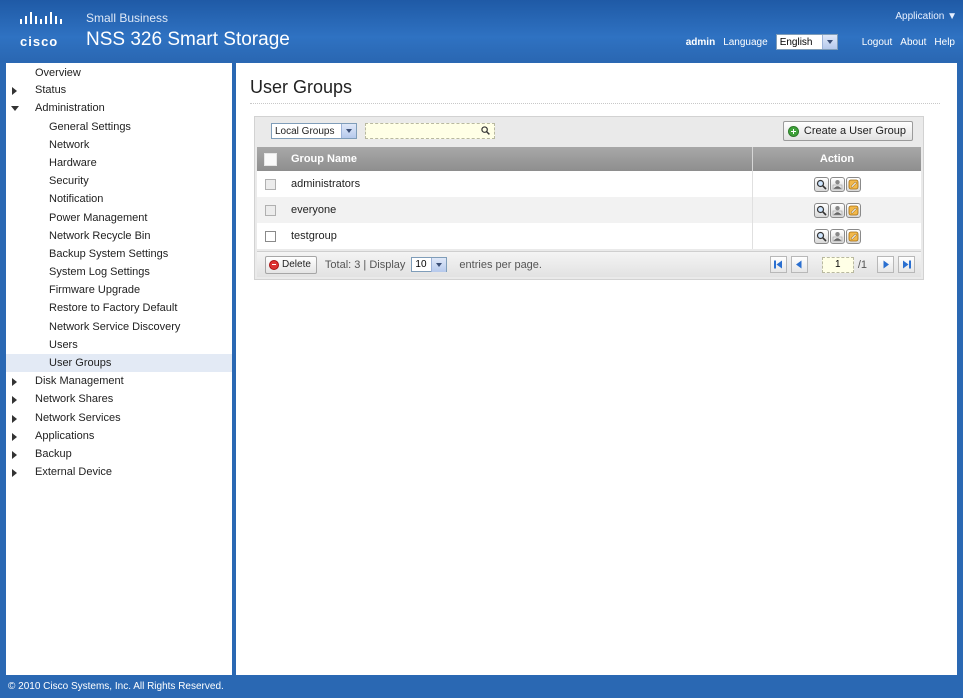 The image size is (963, 698). What do you see at coordinates (595, 103) in the screenshot?
I see `title-divider` at bounding box center [595, 103].